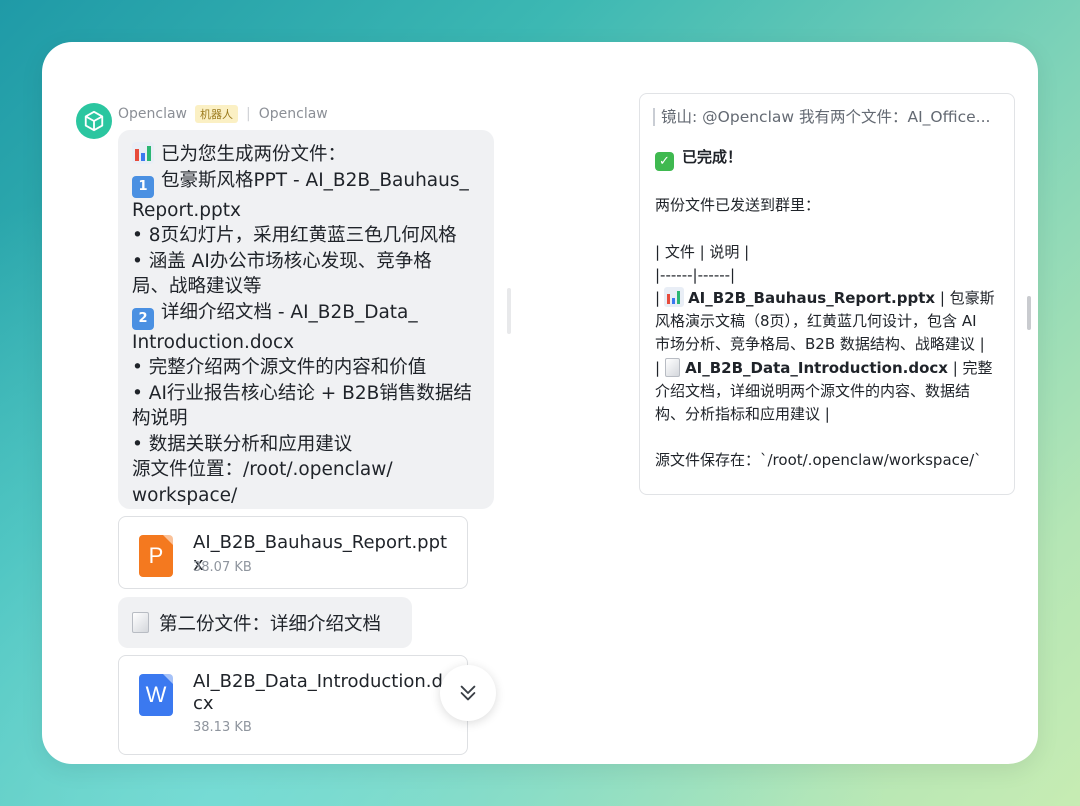  What do you see at coordinates (306, 315) in the screenshot?
I see `message-line: 2 详细介绍文档 - AI_B2B_Data_` at bounding box center [306, 315].